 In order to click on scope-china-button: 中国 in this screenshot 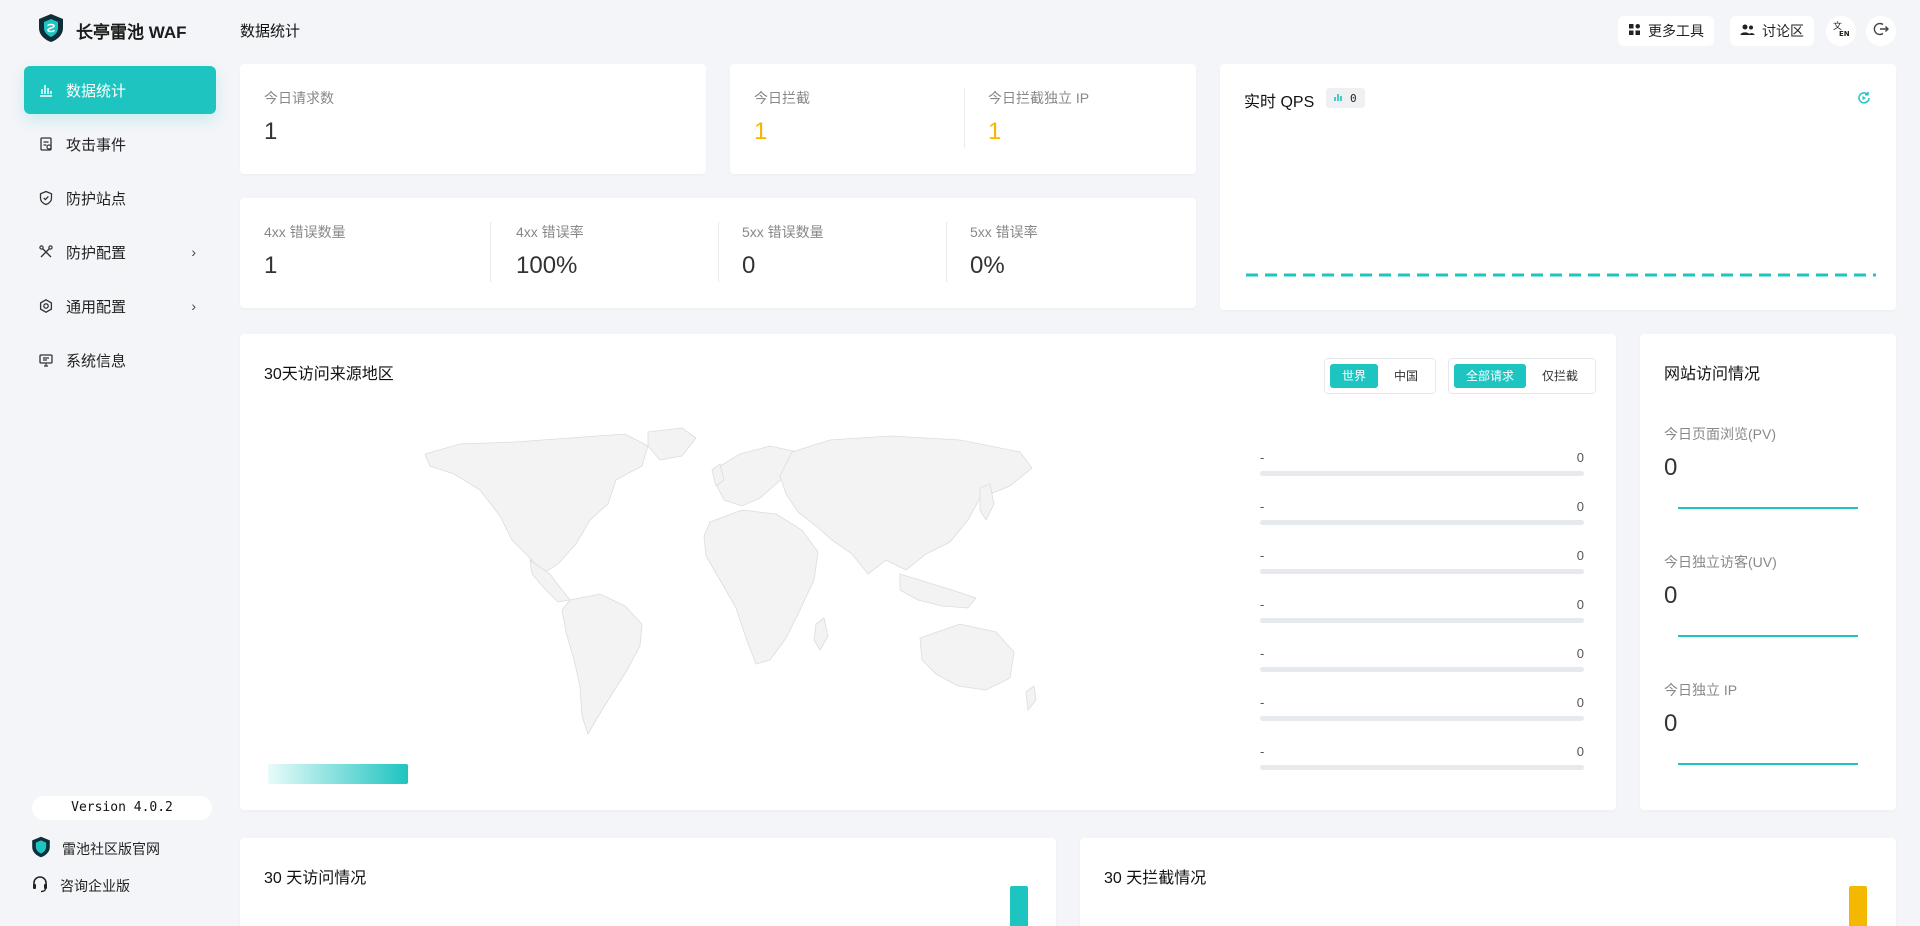, I will do `click(1406, 376)`.